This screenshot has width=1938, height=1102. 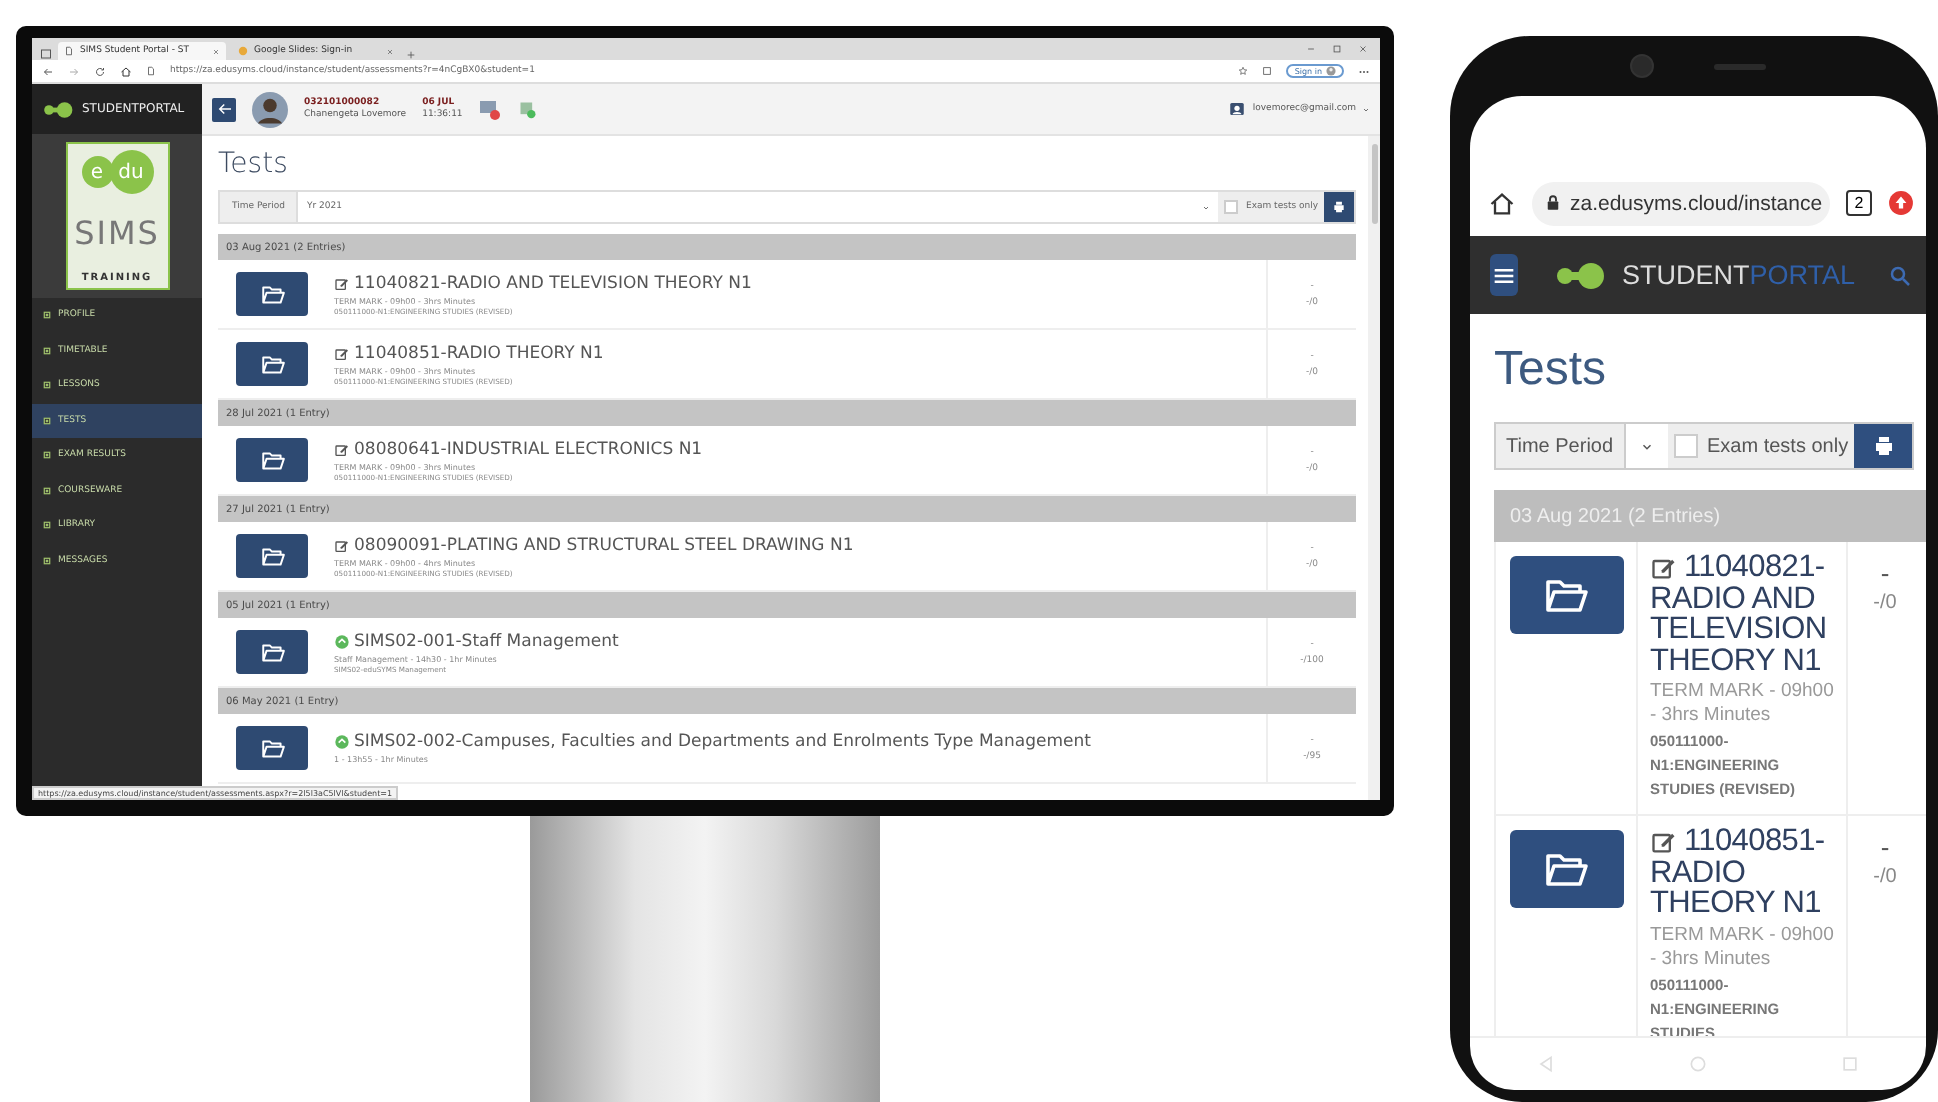 I want to click on new-tab-icon, so click(x=411, y=55).